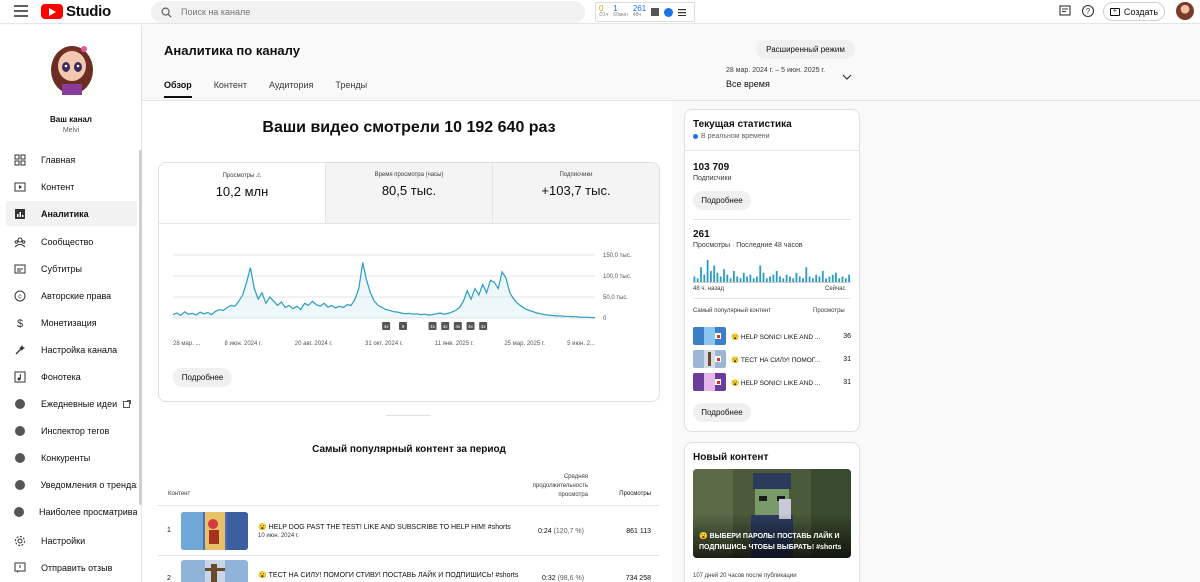 The width and height of the screenshot is (1200, 582). Describe the element at coordinates (71, 511) in the screenshot. I see `sidebar-item-most-viewed: Наиболее просматриваемые` at that location.